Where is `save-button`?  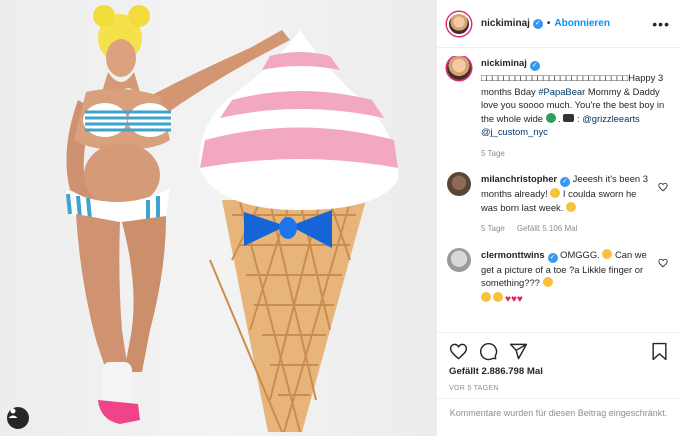
save-button is located at coordinates (659, 352).